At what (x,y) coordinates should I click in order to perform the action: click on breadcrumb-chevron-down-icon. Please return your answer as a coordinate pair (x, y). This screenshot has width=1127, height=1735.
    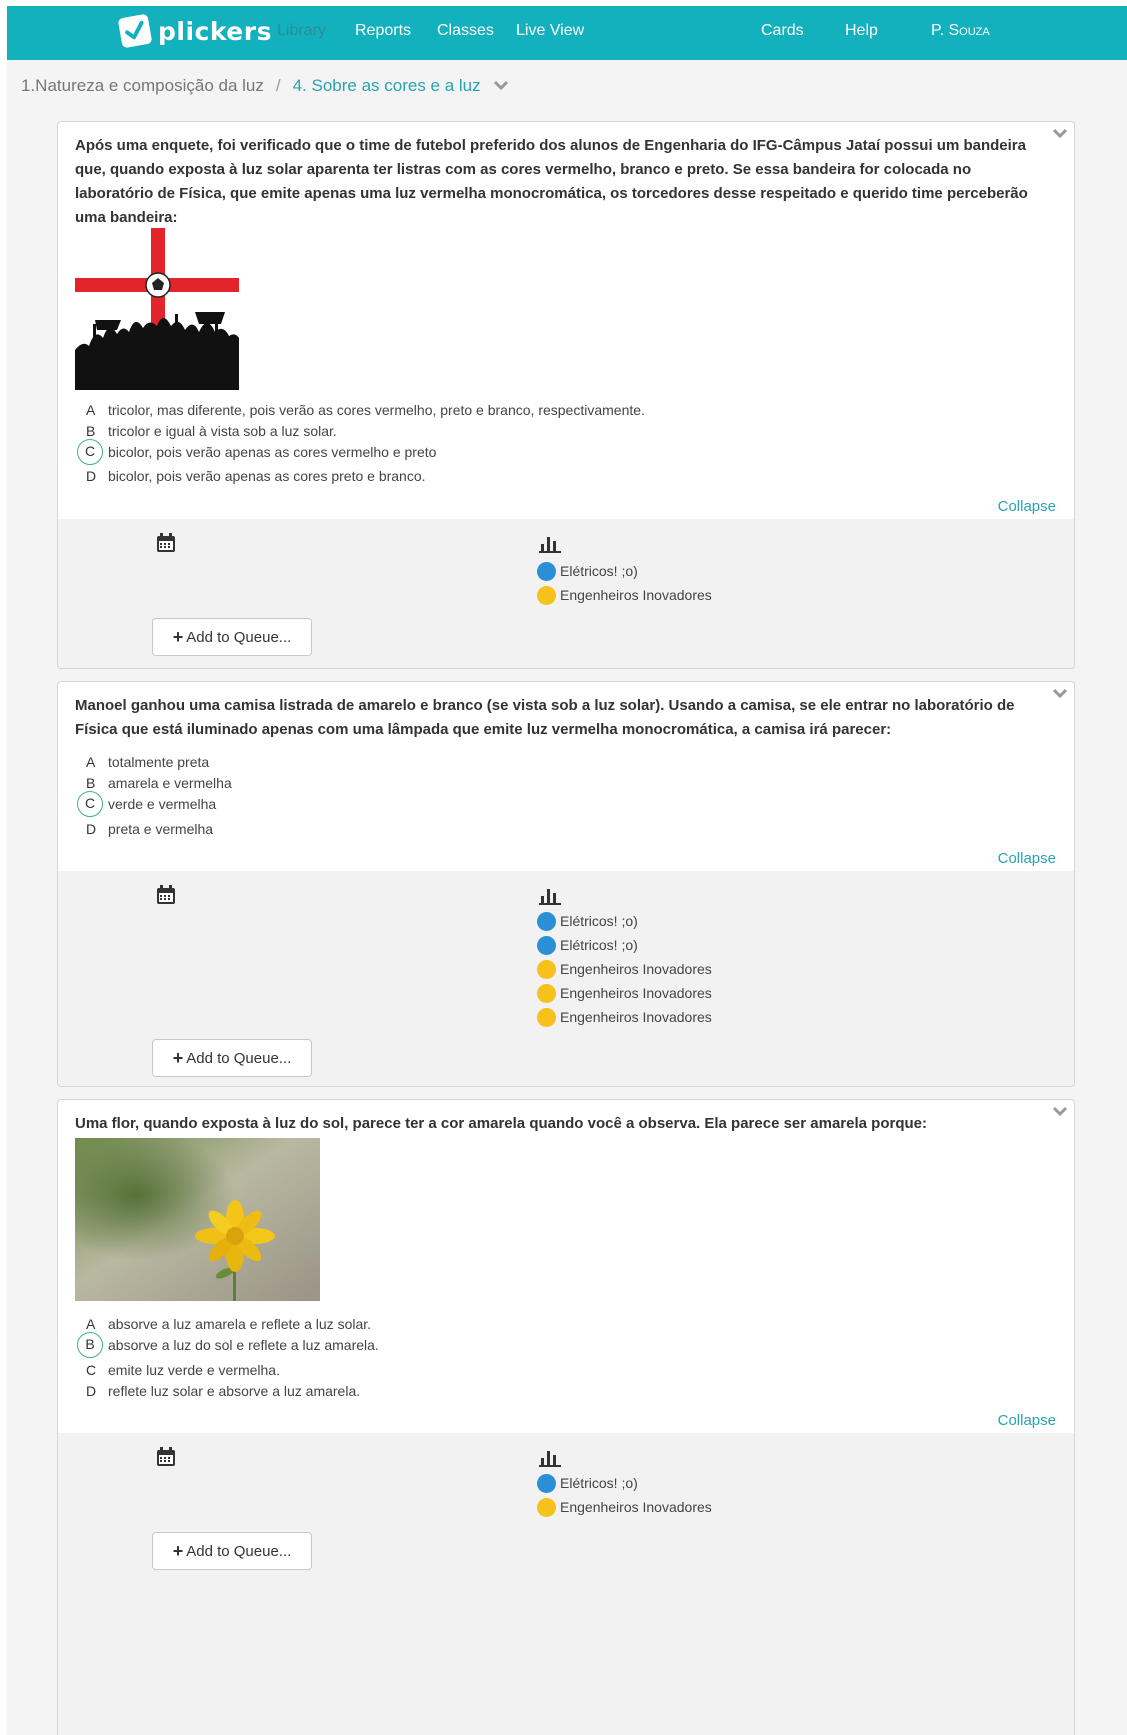
    Looking at the image, I should click on (501, 86).